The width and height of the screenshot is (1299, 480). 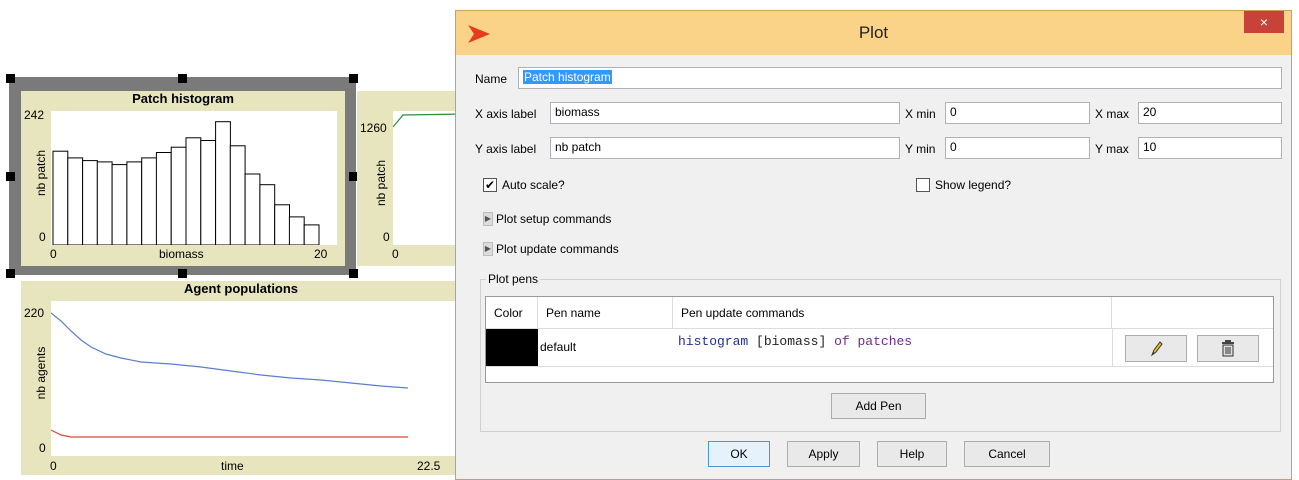 What do you see at coordinates (842, 341) in the screenshot?
I see `cmd-of: of` at bounding box center [842, 341].